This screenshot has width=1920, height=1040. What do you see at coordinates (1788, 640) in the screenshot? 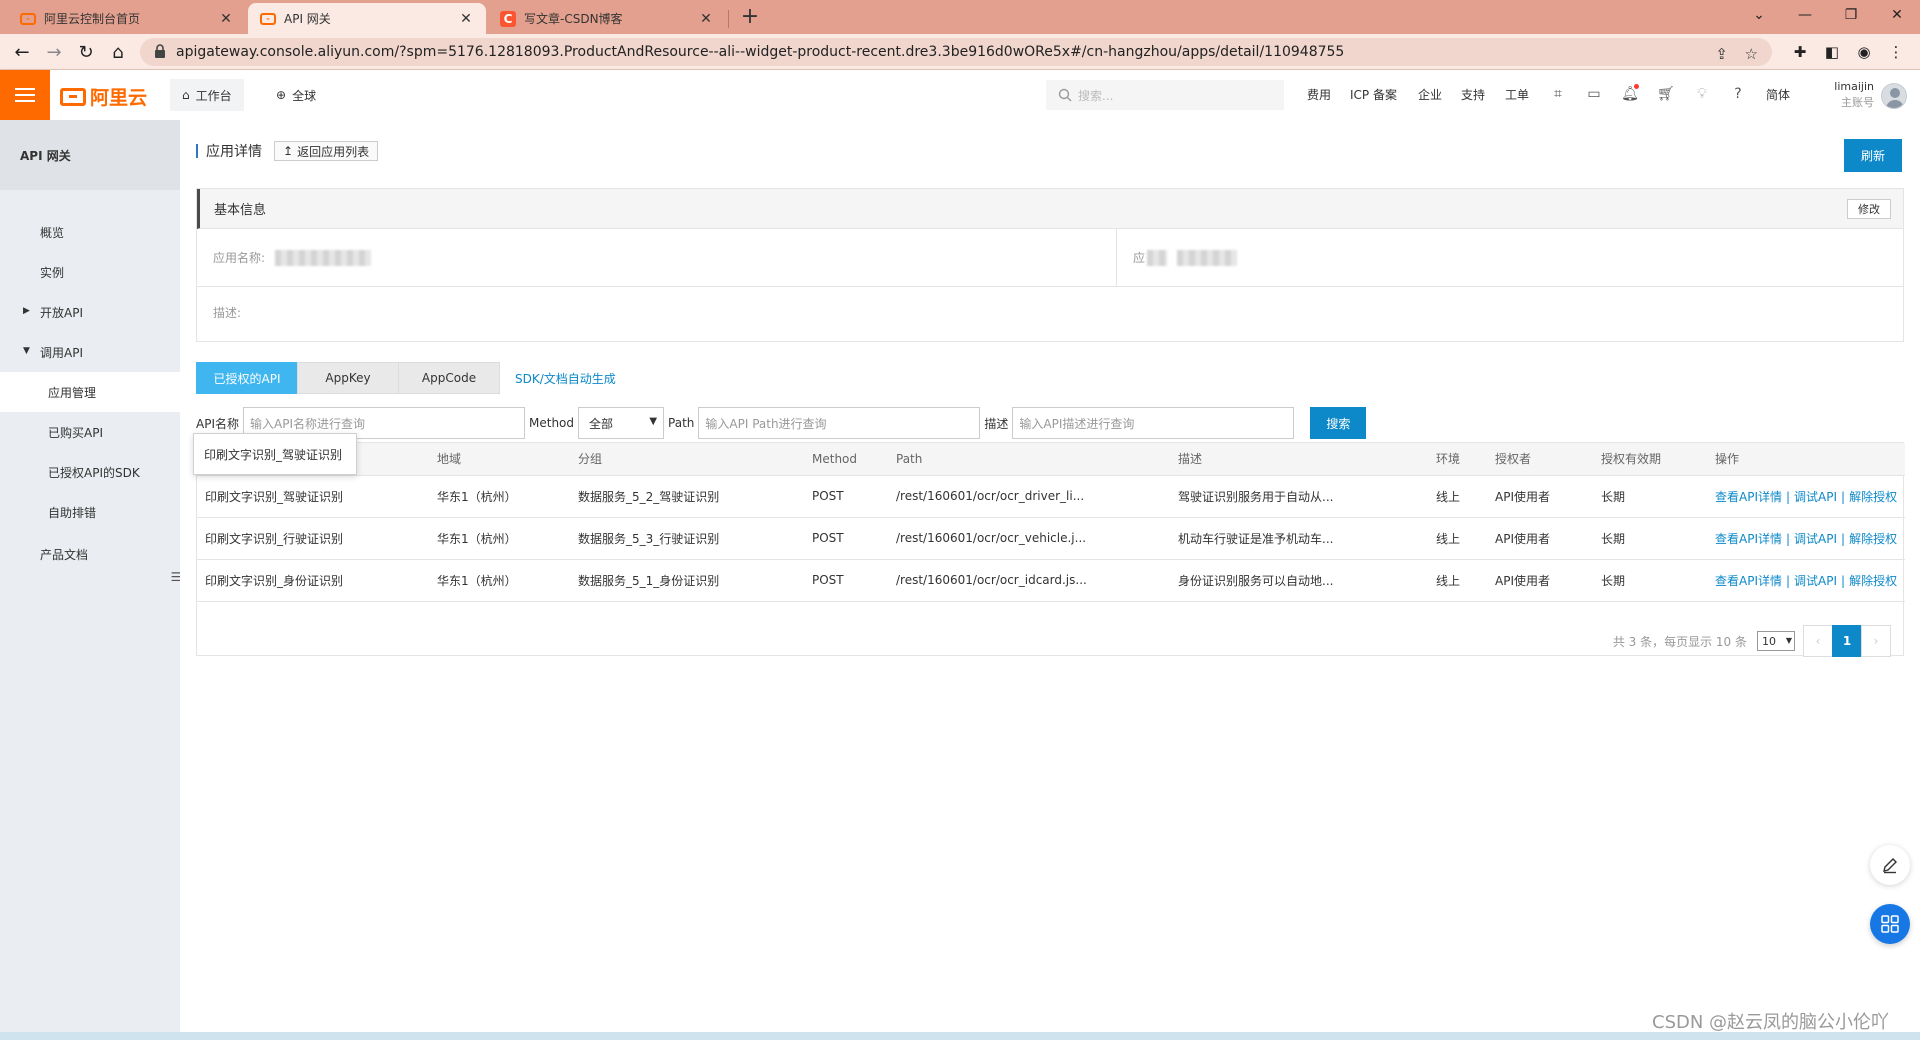
I see `chevron-down-icon: ▼` at bounding box center [1788, 640].